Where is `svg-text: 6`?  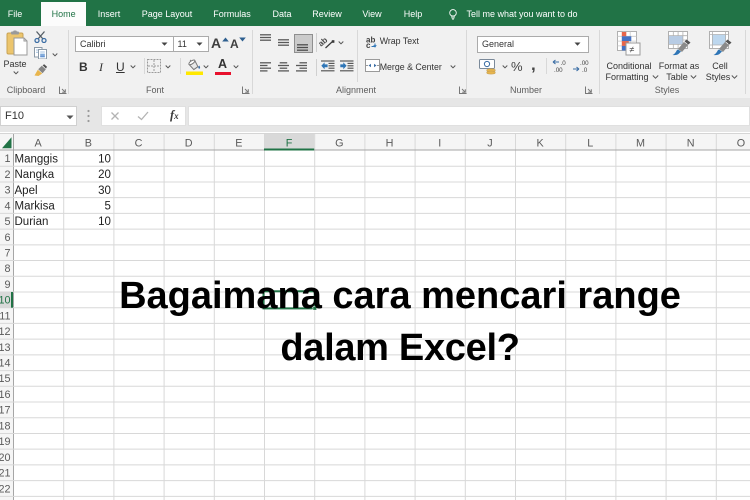
svg-text: 6 is located at coordinates (7, 237).